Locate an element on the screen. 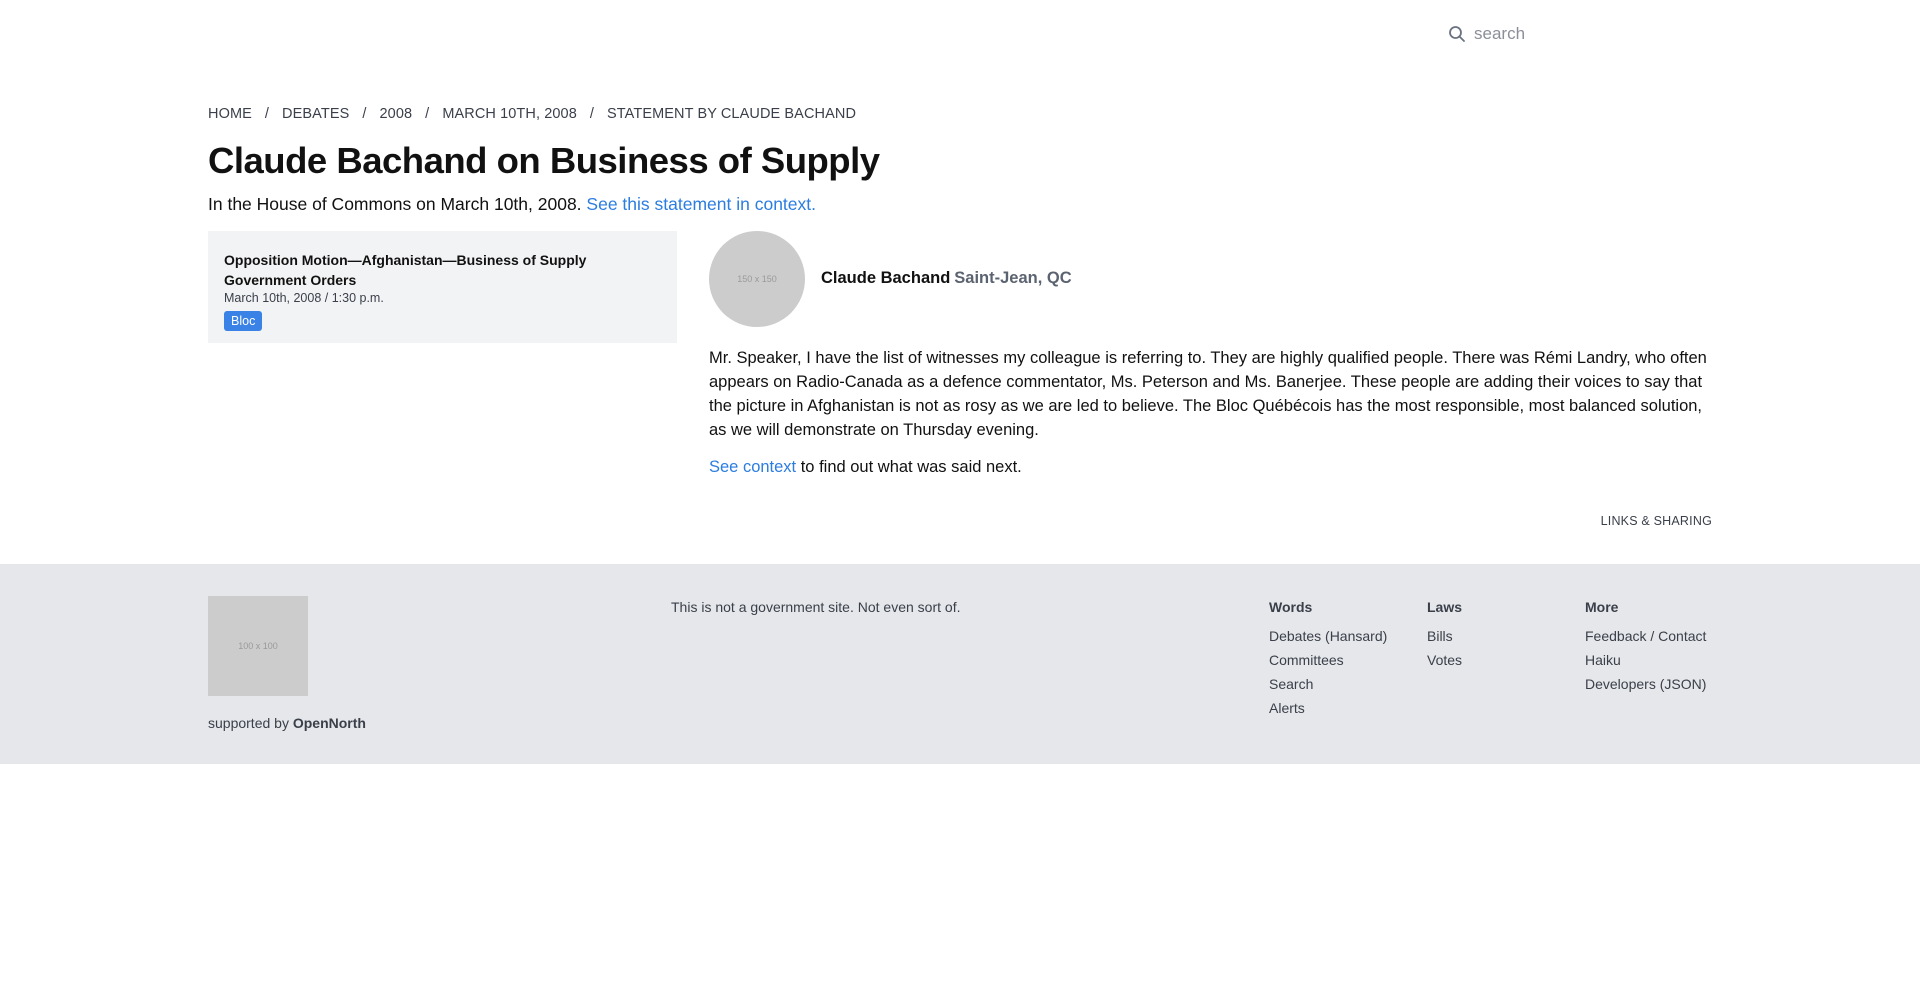 Image resolution: width=1920 pixels, height=995 pixels. search-box is located at coordinates (1561, 34).